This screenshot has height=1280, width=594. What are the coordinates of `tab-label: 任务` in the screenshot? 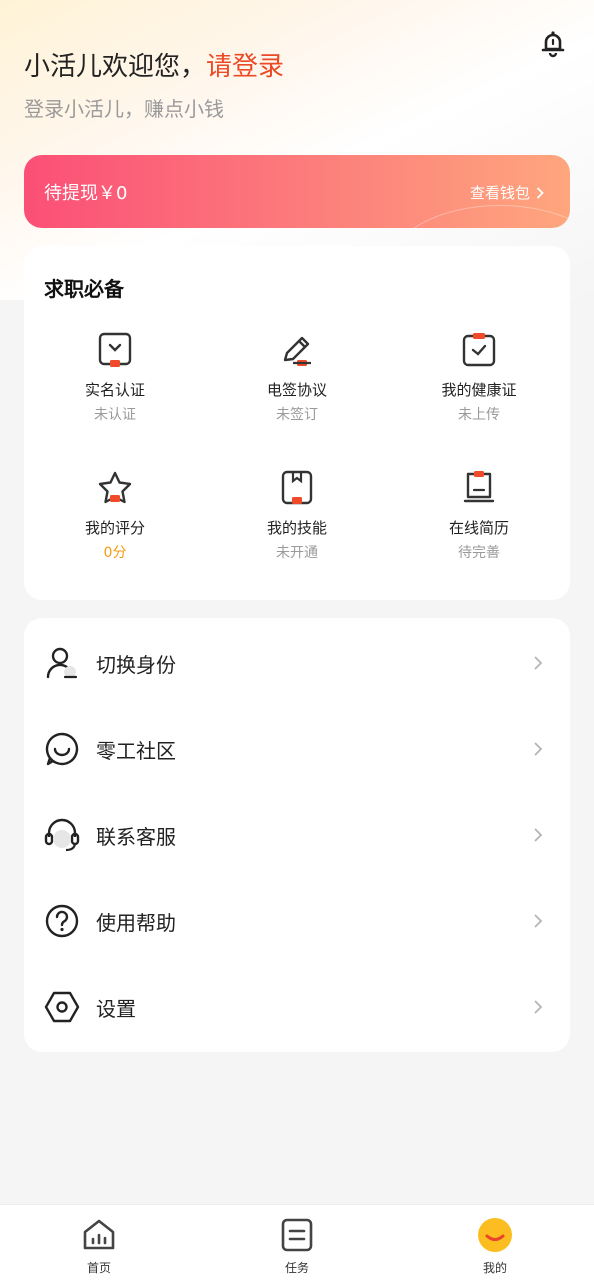 It's located at (296, 1268).